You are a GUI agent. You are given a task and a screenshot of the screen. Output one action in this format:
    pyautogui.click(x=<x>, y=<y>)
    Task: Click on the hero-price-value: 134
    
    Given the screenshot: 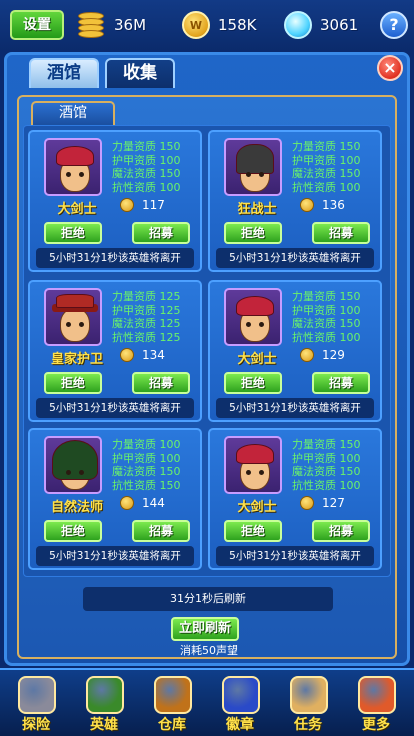 What is the action you would take?
    pyautogui.click(x=153, y=355)
    